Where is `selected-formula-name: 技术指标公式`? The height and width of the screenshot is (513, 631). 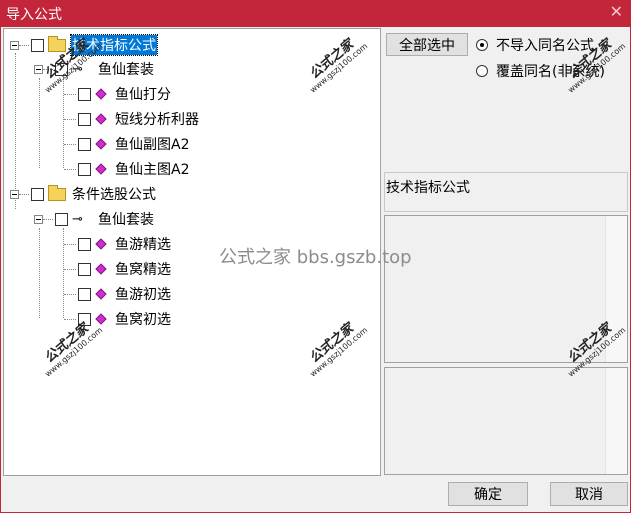
selected-formula-name: 技术指标公式 is located at coordinates (506, 192).